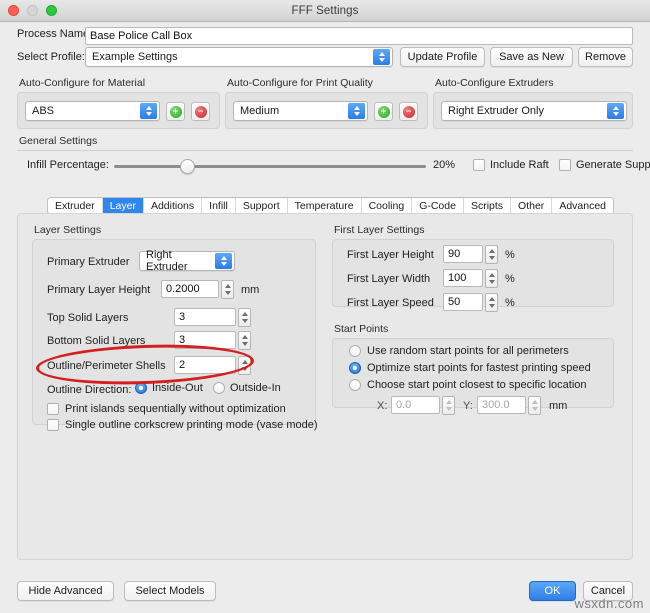 This screenshot has height=613, width=650. Describe the element at coordinates (609, 603) in the screenshot. I see `watermark: wsxdn.com` at that location.